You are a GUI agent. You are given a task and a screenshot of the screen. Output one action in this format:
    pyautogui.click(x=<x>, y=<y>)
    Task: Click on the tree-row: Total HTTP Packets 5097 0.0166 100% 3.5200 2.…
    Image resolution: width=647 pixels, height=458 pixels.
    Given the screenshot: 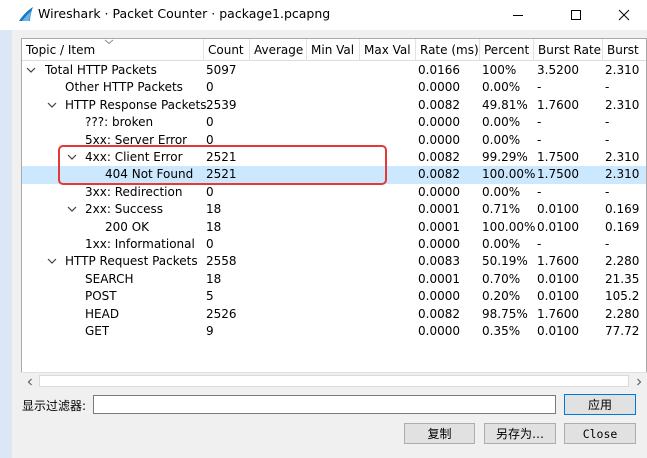 What is the action you would take?
    pyautogui.click(x=334, y=70)
    